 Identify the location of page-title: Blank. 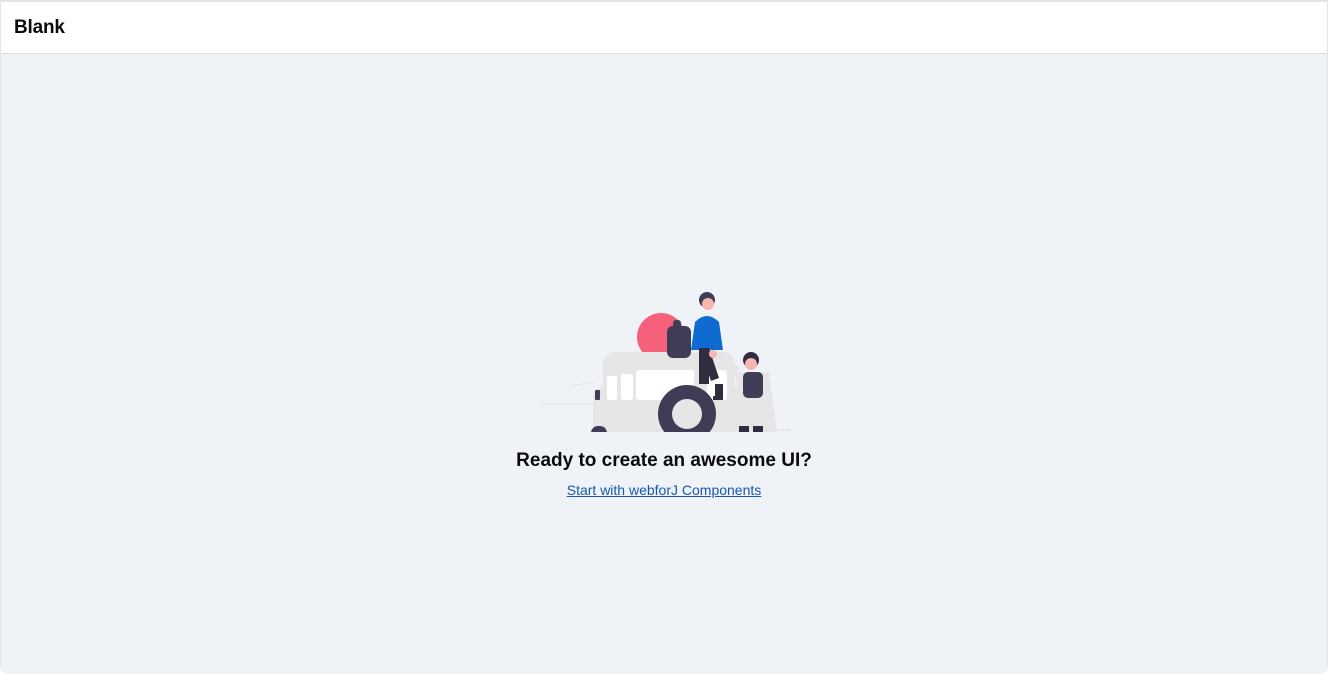
(39, 27).